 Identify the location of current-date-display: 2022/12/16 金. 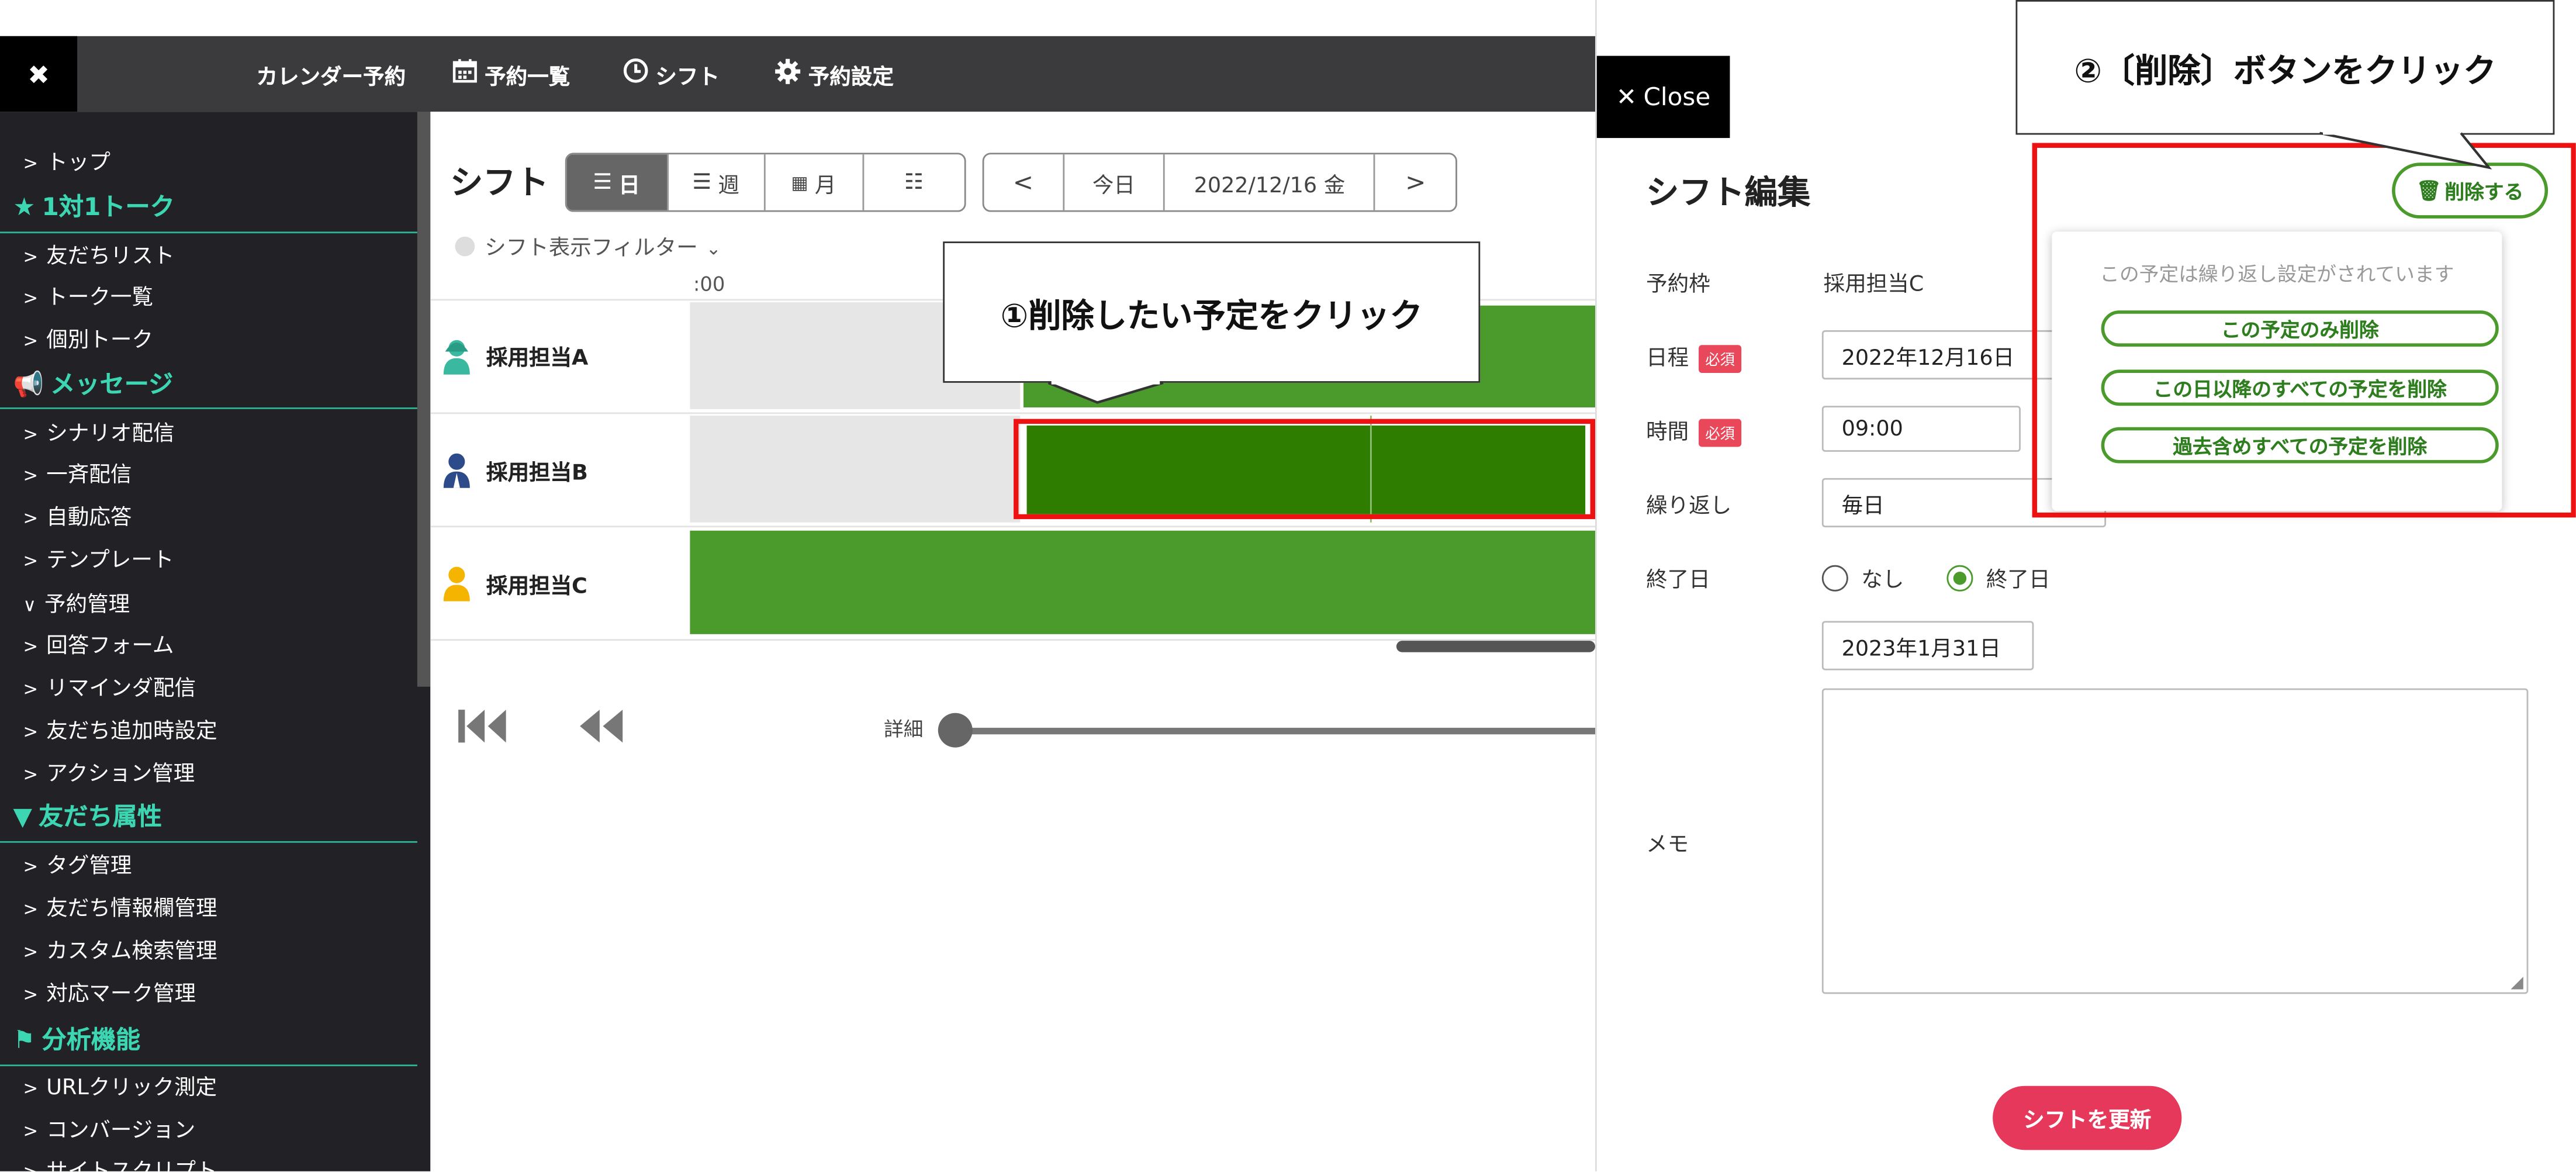
(1270, 182).